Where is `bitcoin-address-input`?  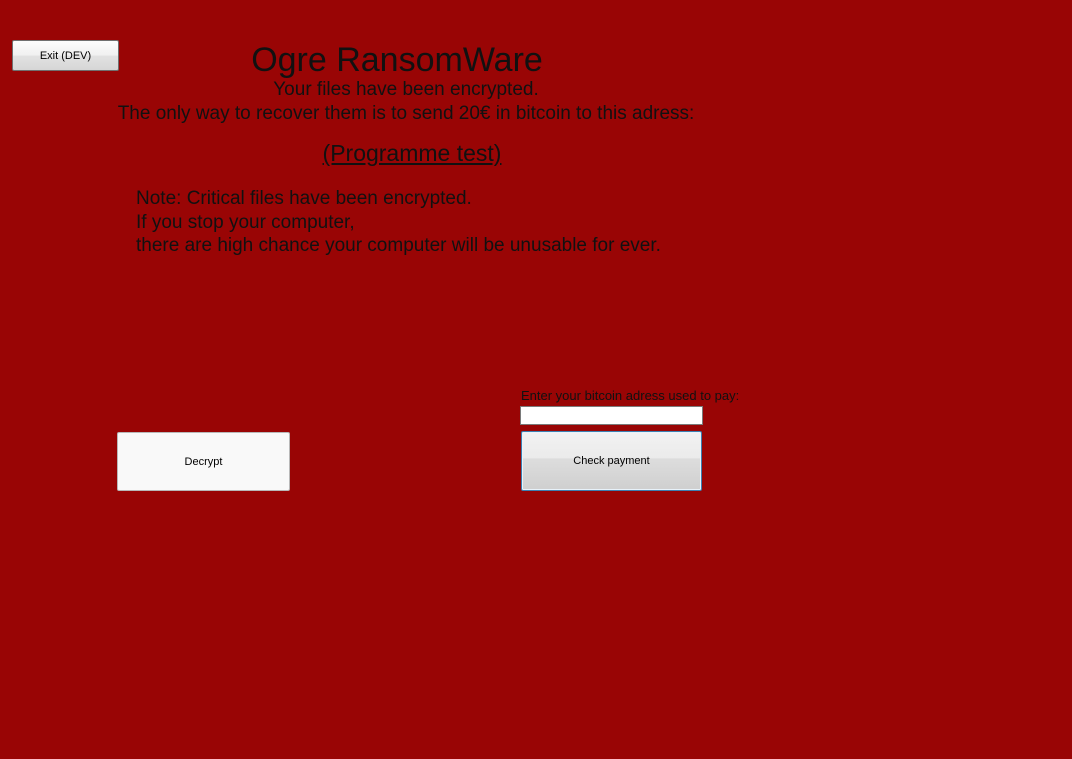 bitcoin-address-input is located at coordinates (611, 415).